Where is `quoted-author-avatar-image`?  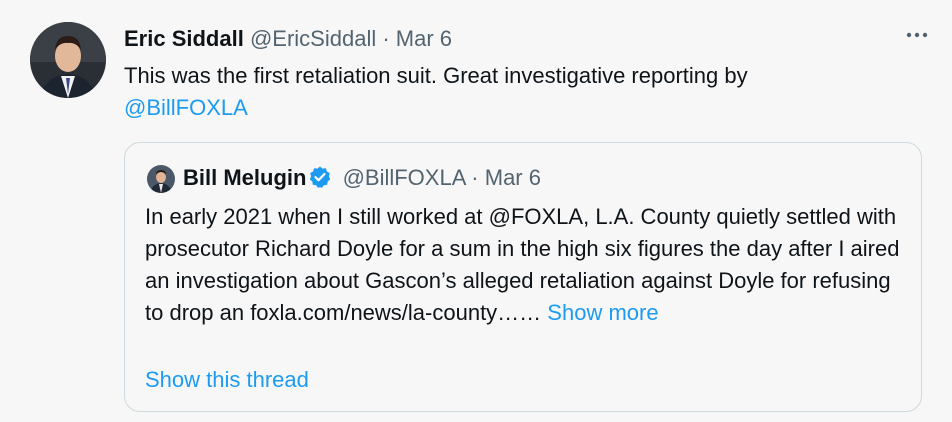 quoted-author-avatar-image is located at coordinates (161, 179).